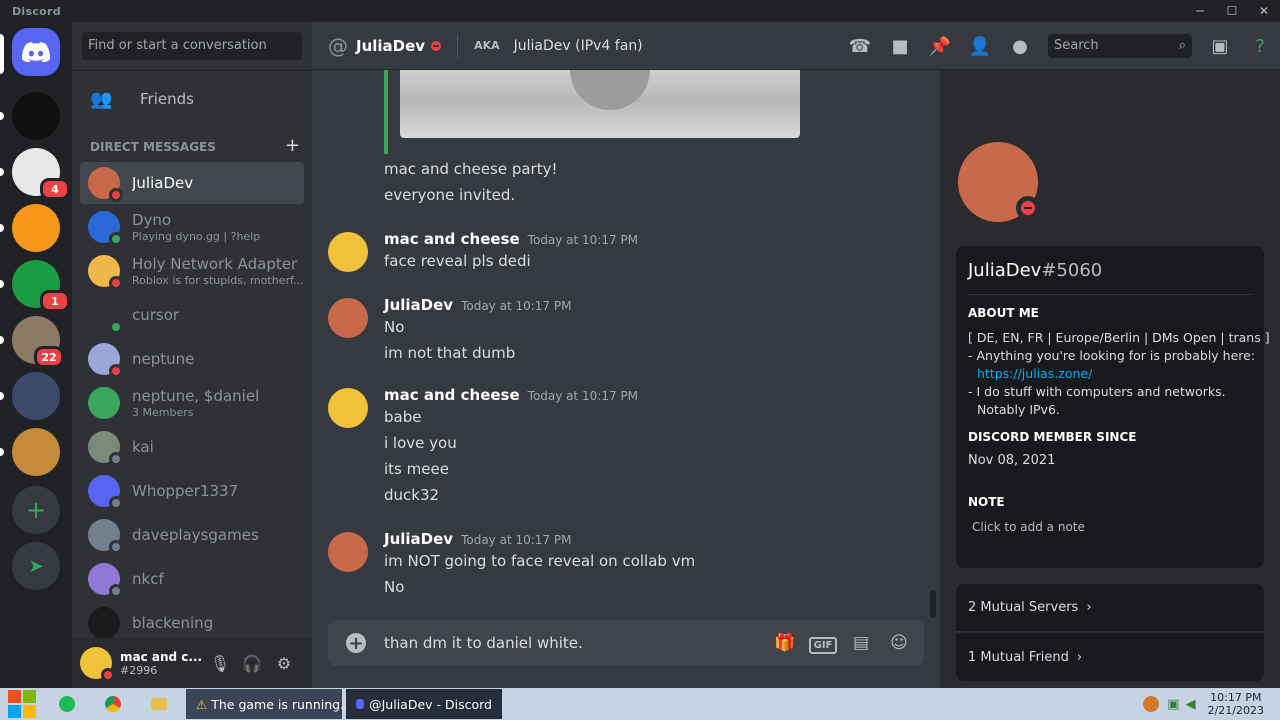 Image resolution: width=1280 pixels, height=720 pixels. I want to click on tray-app-icon, so click(1151, 704).